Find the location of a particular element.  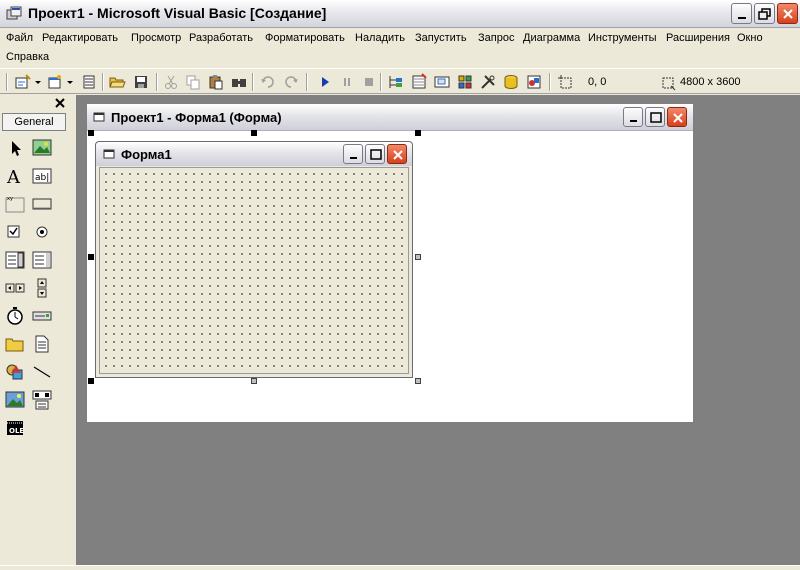

position-readout: 0, 0 is located at coordinates (597, 82).